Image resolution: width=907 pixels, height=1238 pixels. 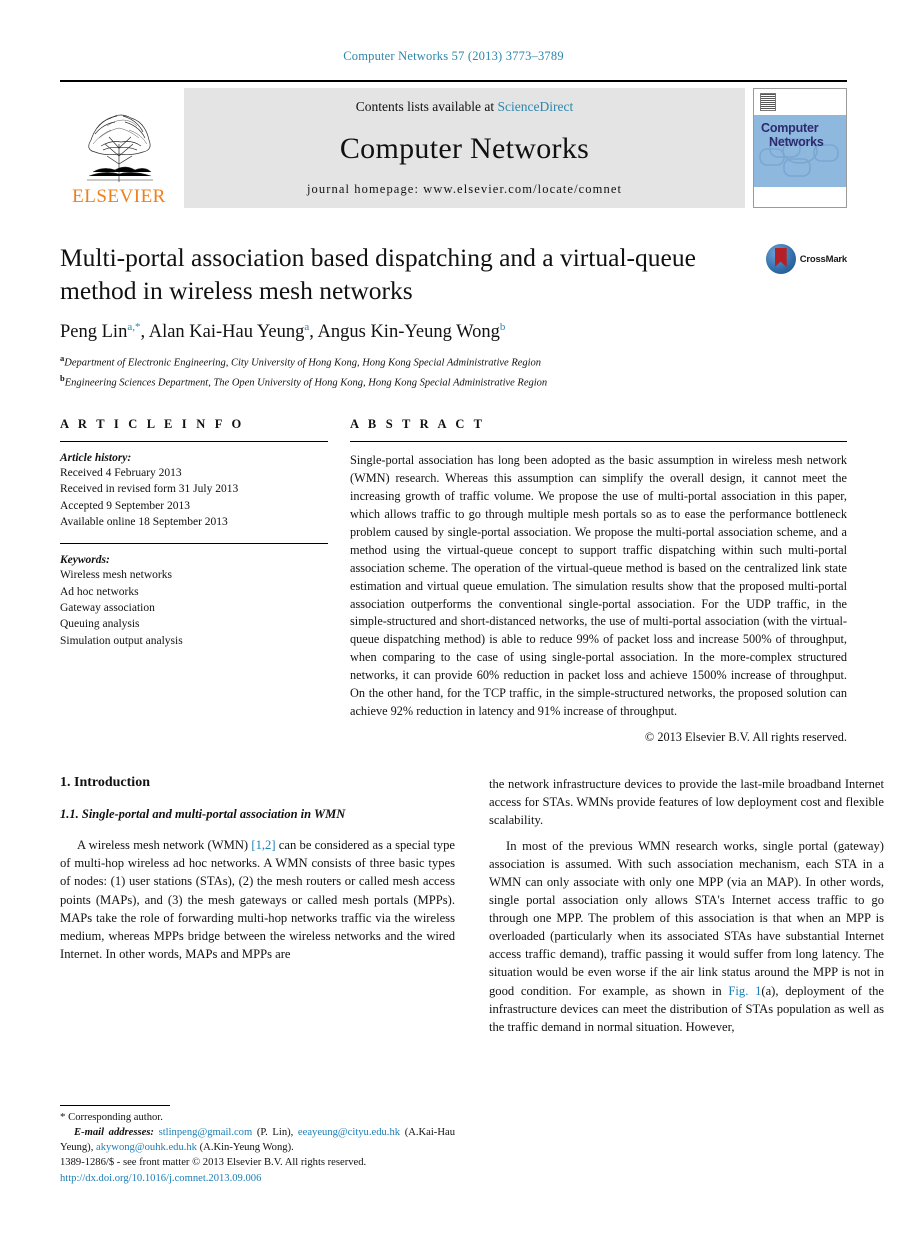 What do you see at coordinates (152, 423) in the screenshot?
I see `article-info-heading: A R T I C L E I N F O` at bounding box center [152, 423].